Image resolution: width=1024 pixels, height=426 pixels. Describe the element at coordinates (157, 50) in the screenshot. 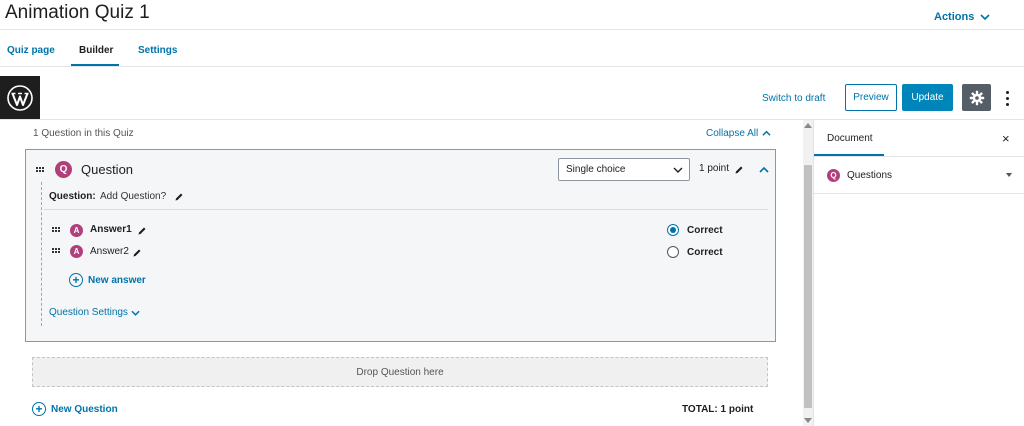

I see `tab-settings: Settings` at that location.